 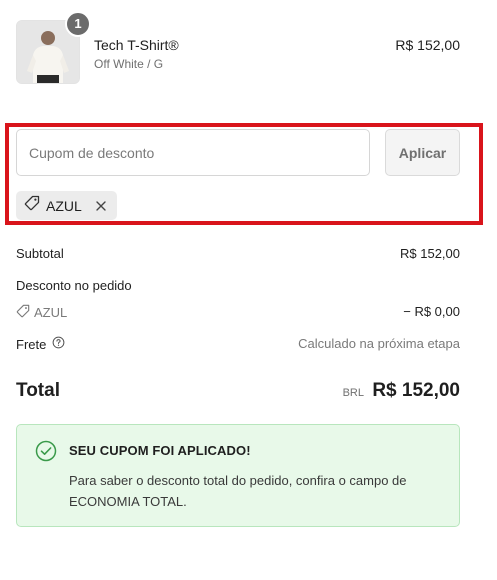 I want to click on close-icon, so click(x=101, y=206).